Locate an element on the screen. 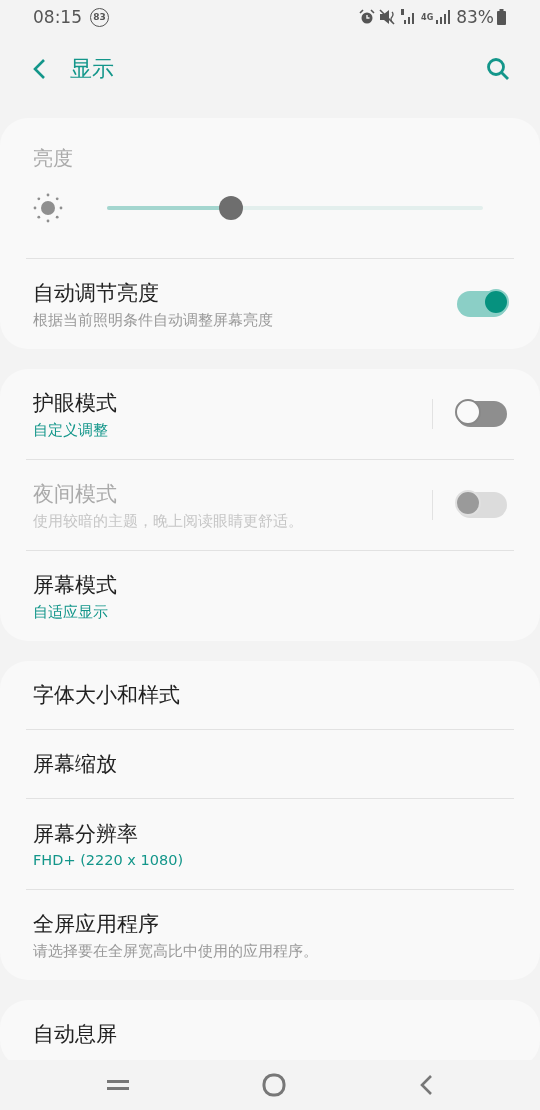 This screenshot has height=1110, width=540. setting-subtitle: 请选择要在全屏宽高比中使用的应用程序。 is located at coordinates (176, 951).